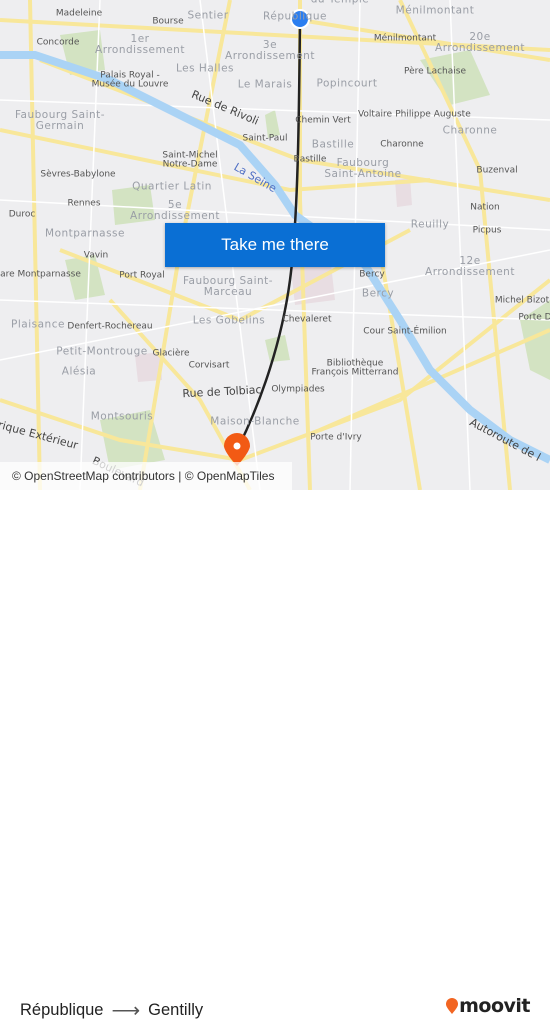 The height and width of the screenshot is (1023, 550). I want to click on map-label: 20e Arrondissement, so click(480, 42).